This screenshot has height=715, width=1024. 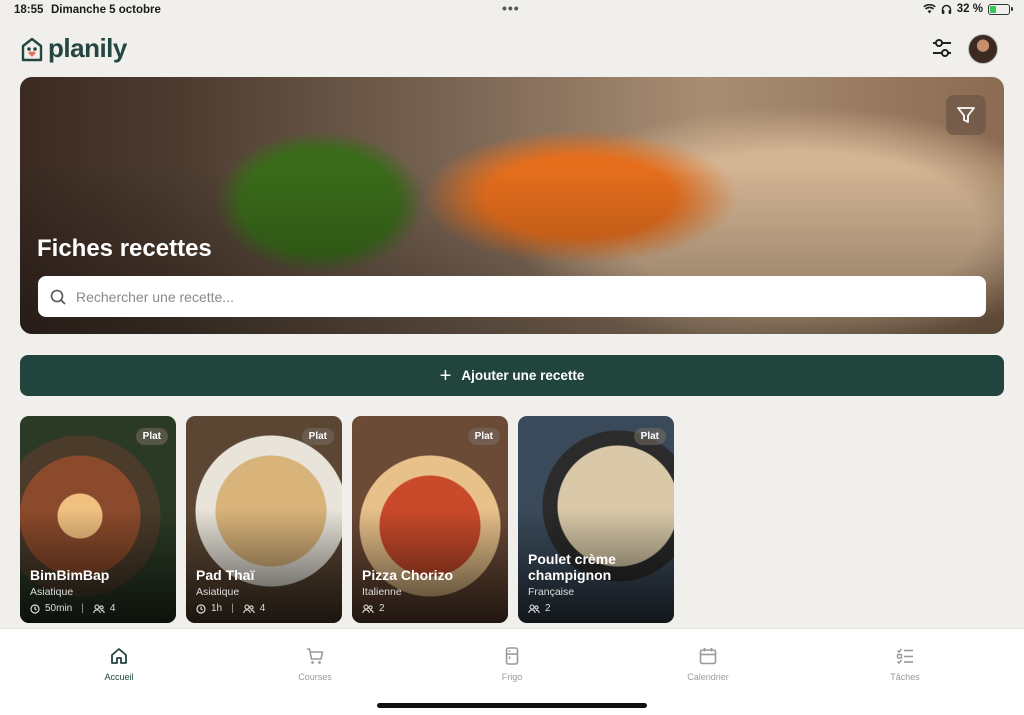 I want to click on battery-percent: 32 %, so click(x=969, y=9).